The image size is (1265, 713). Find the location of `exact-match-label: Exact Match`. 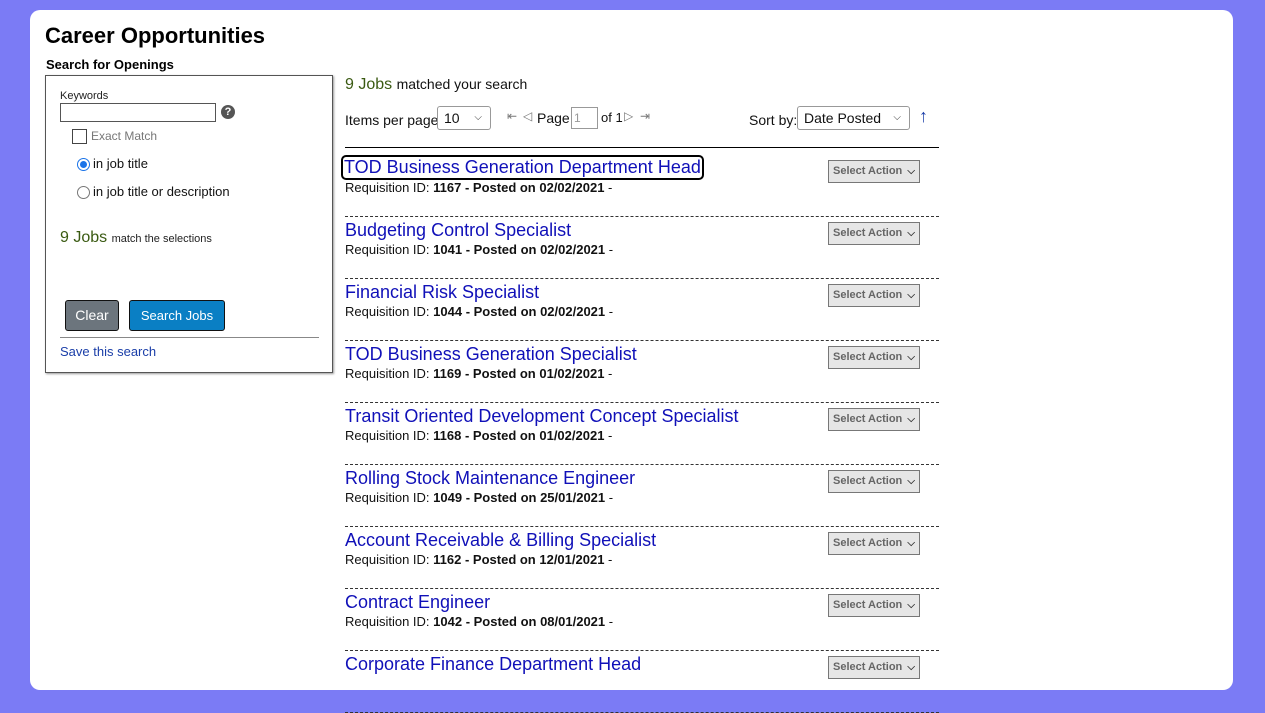

exact-match-label: Exact Match is located at coordinates (124, 136).